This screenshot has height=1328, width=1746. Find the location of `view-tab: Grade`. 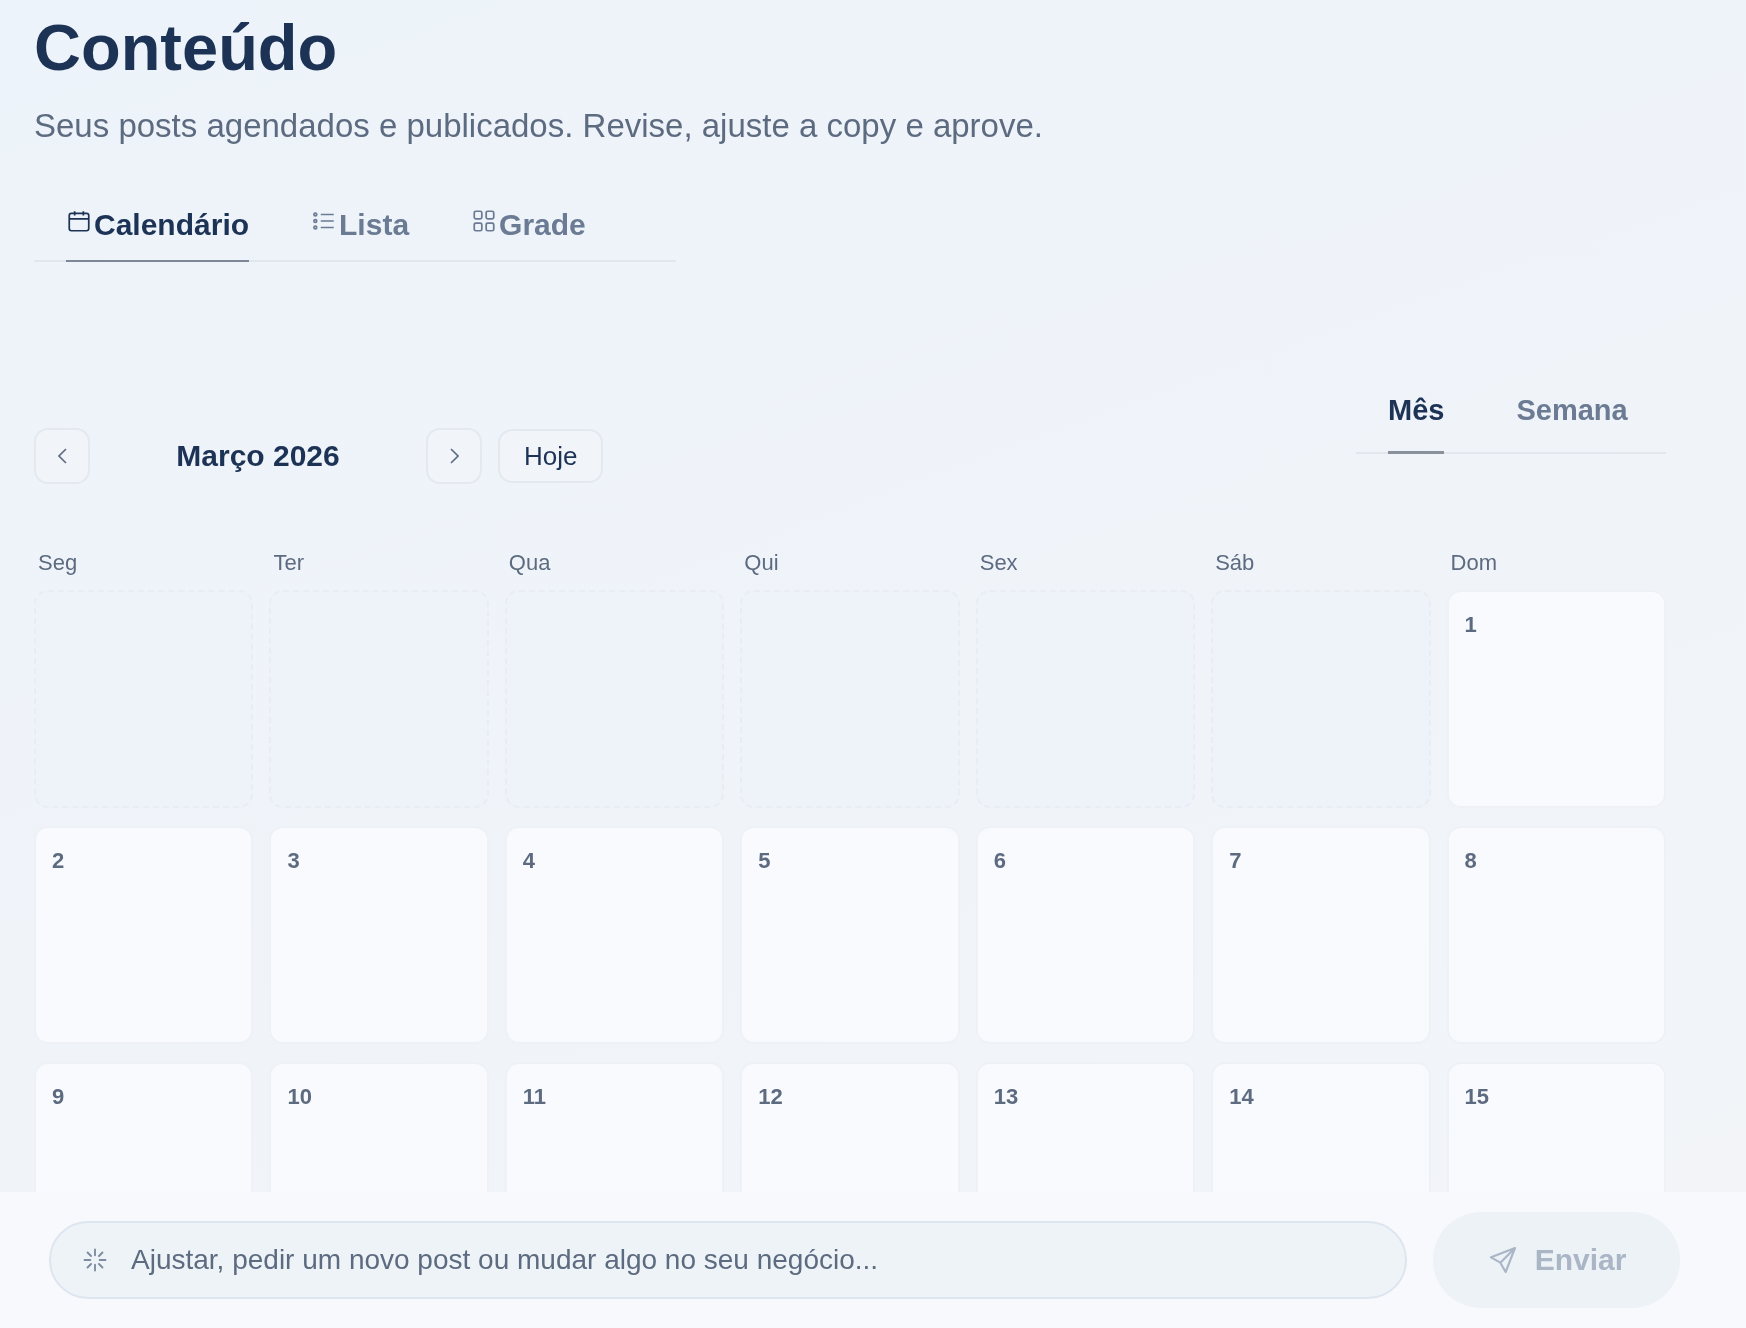

view-tab: Grade is located at coordinates (528, 230).